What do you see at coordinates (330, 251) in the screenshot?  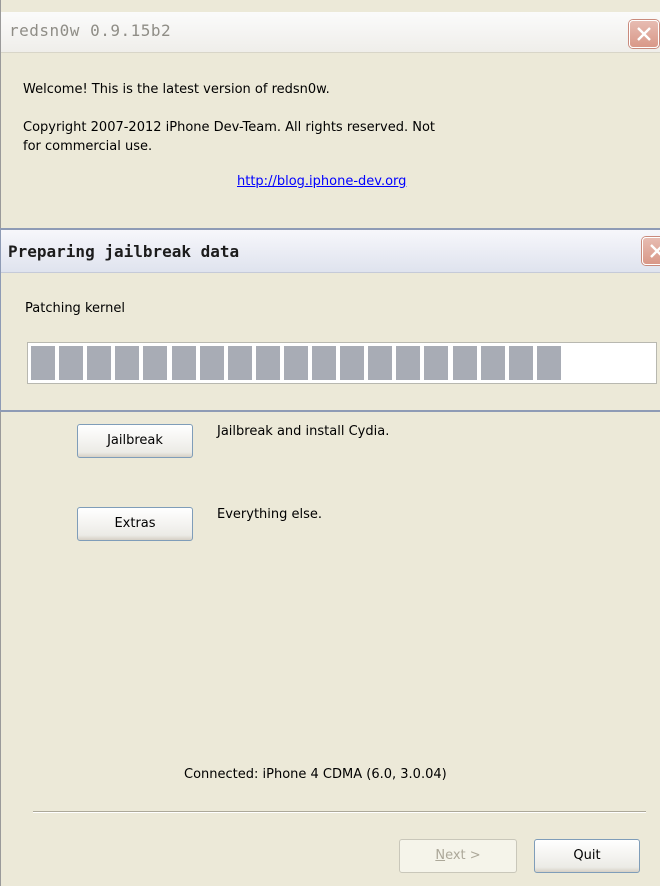 I see `dialog-titlebar: Preparing jailbreak data` at bounding box center [330, 251].